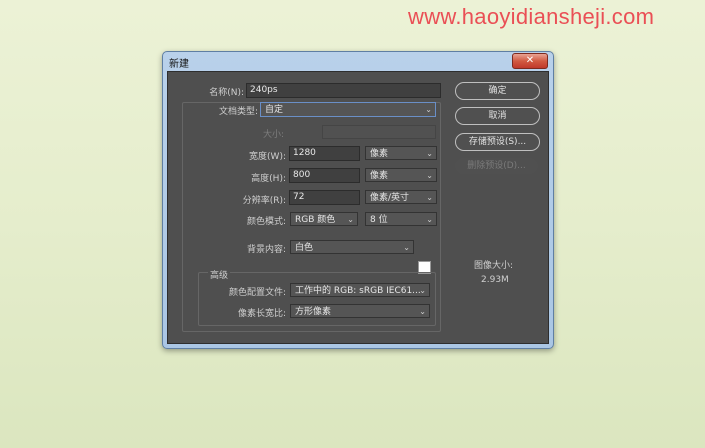 The width and height of the screenshot is (705, 448). I want to click on background-value: 白色, so click(304, 248).